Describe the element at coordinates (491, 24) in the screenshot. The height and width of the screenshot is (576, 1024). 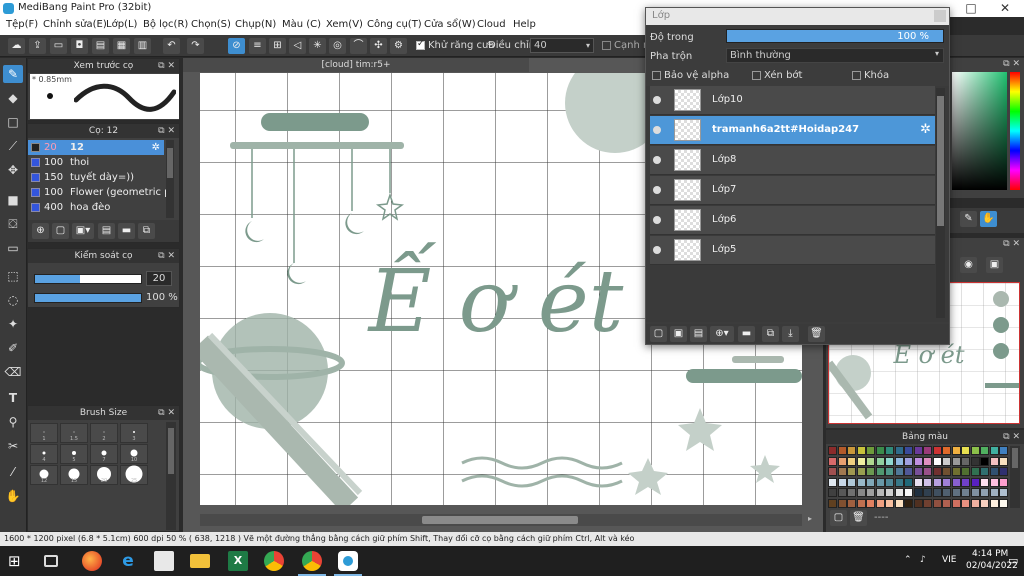
I see `menu-cloud: Cloud` at that location.